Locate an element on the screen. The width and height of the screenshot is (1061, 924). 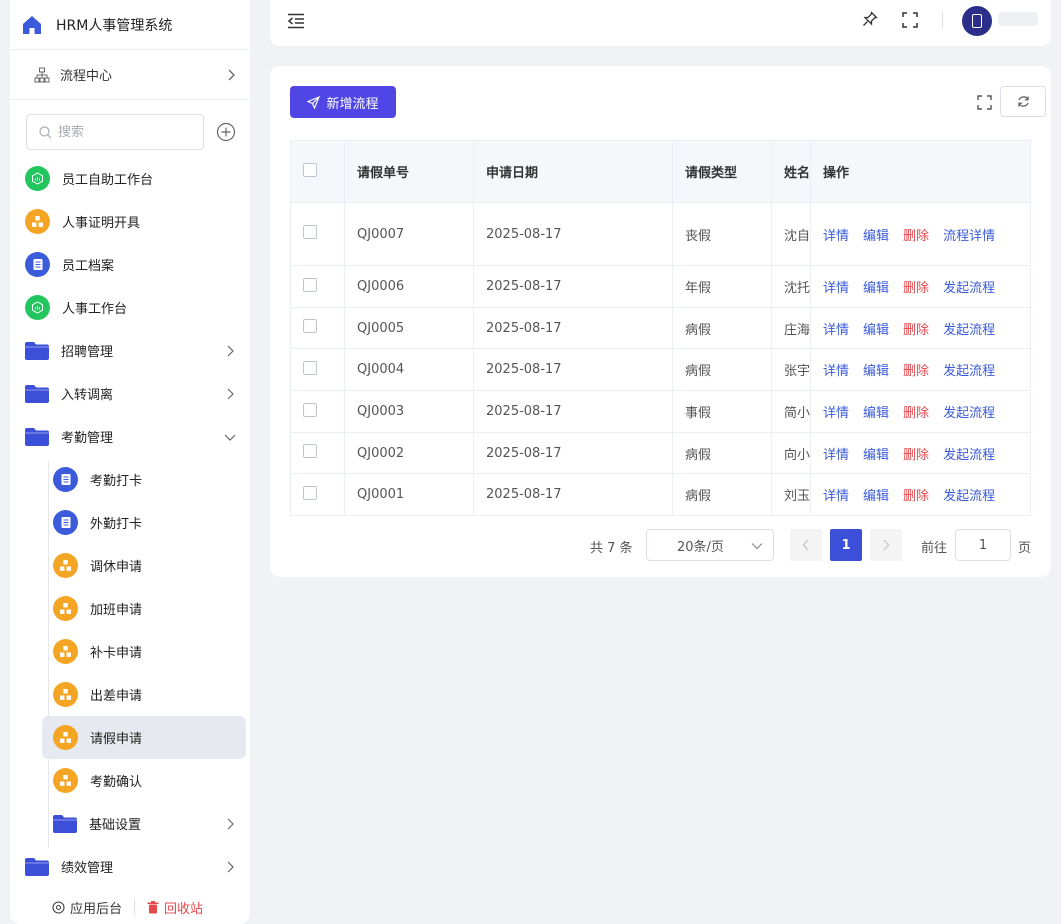
pagination: 共 7 条 20条/页 1 前往 页 is located at coordinates (660, 545).